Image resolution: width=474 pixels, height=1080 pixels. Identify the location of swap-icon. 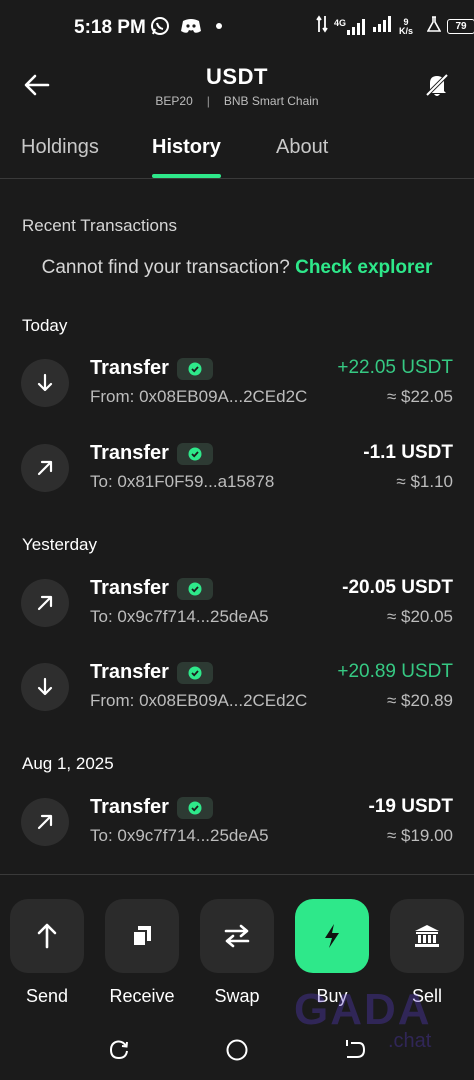
(237, 936).